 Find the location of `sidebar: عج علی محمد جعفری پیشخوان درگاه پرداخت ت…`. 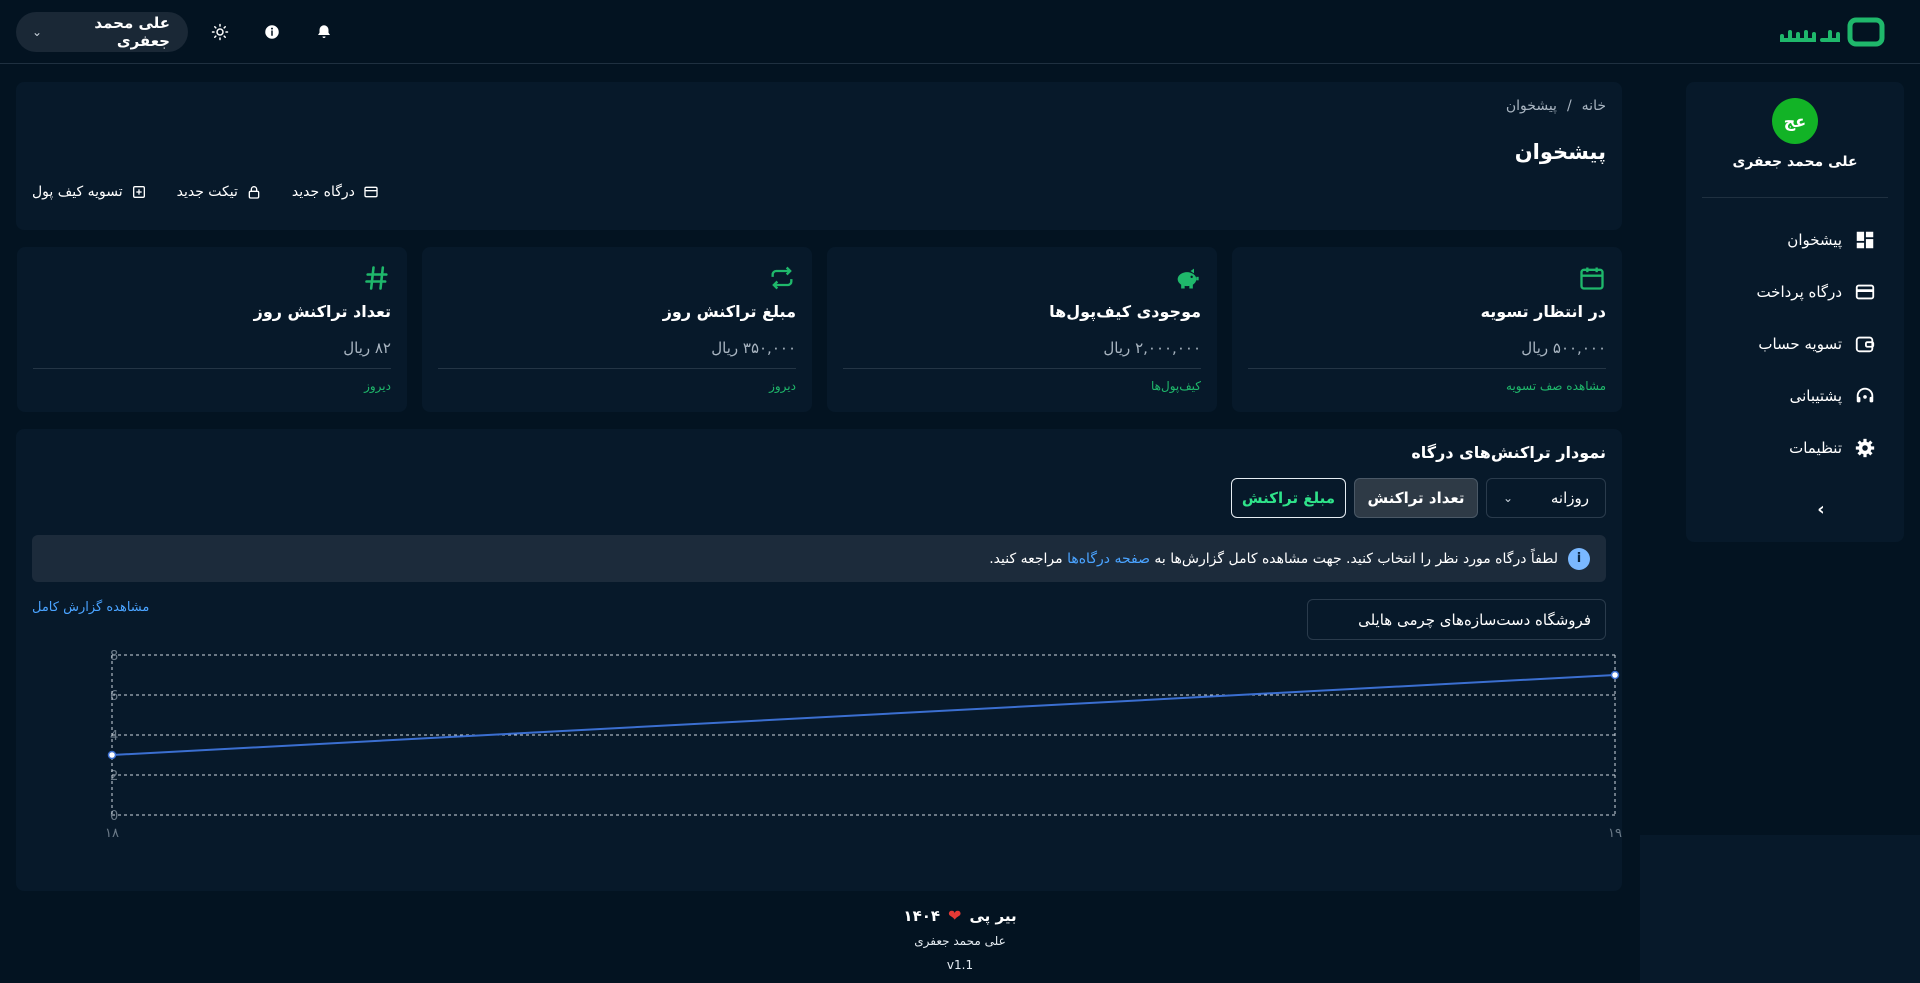

sidebar: عج علی محمد جعفری پیشخوان درگاه پرداخت ت… is located at coordinates (1795, 312).